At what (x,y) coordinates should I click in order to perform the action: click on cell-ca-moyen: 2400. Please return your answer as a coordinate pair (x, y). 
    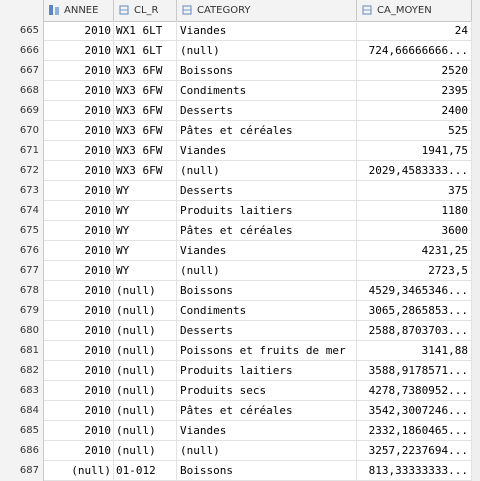
    Looking at the image, I should click on (414, 111).